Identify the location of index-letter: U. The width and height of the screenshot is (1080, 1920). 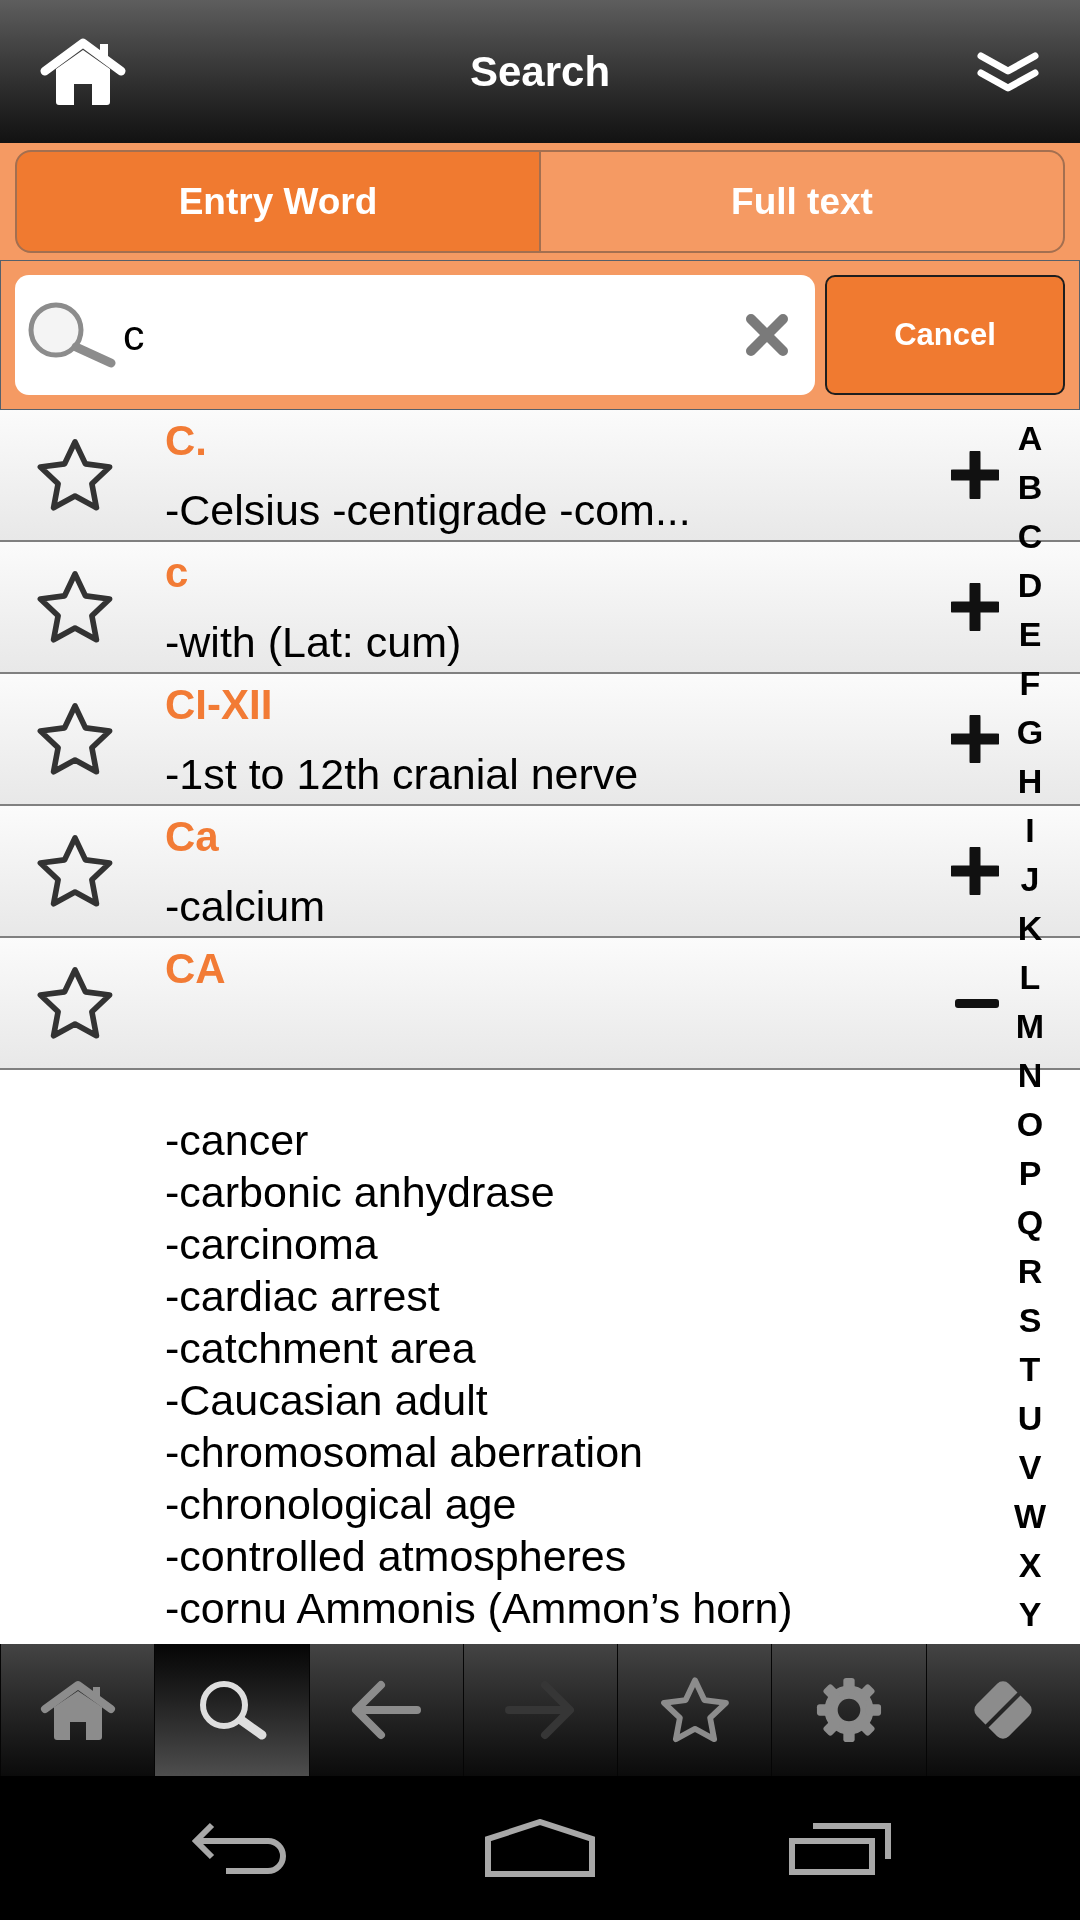
(1030, 1418).